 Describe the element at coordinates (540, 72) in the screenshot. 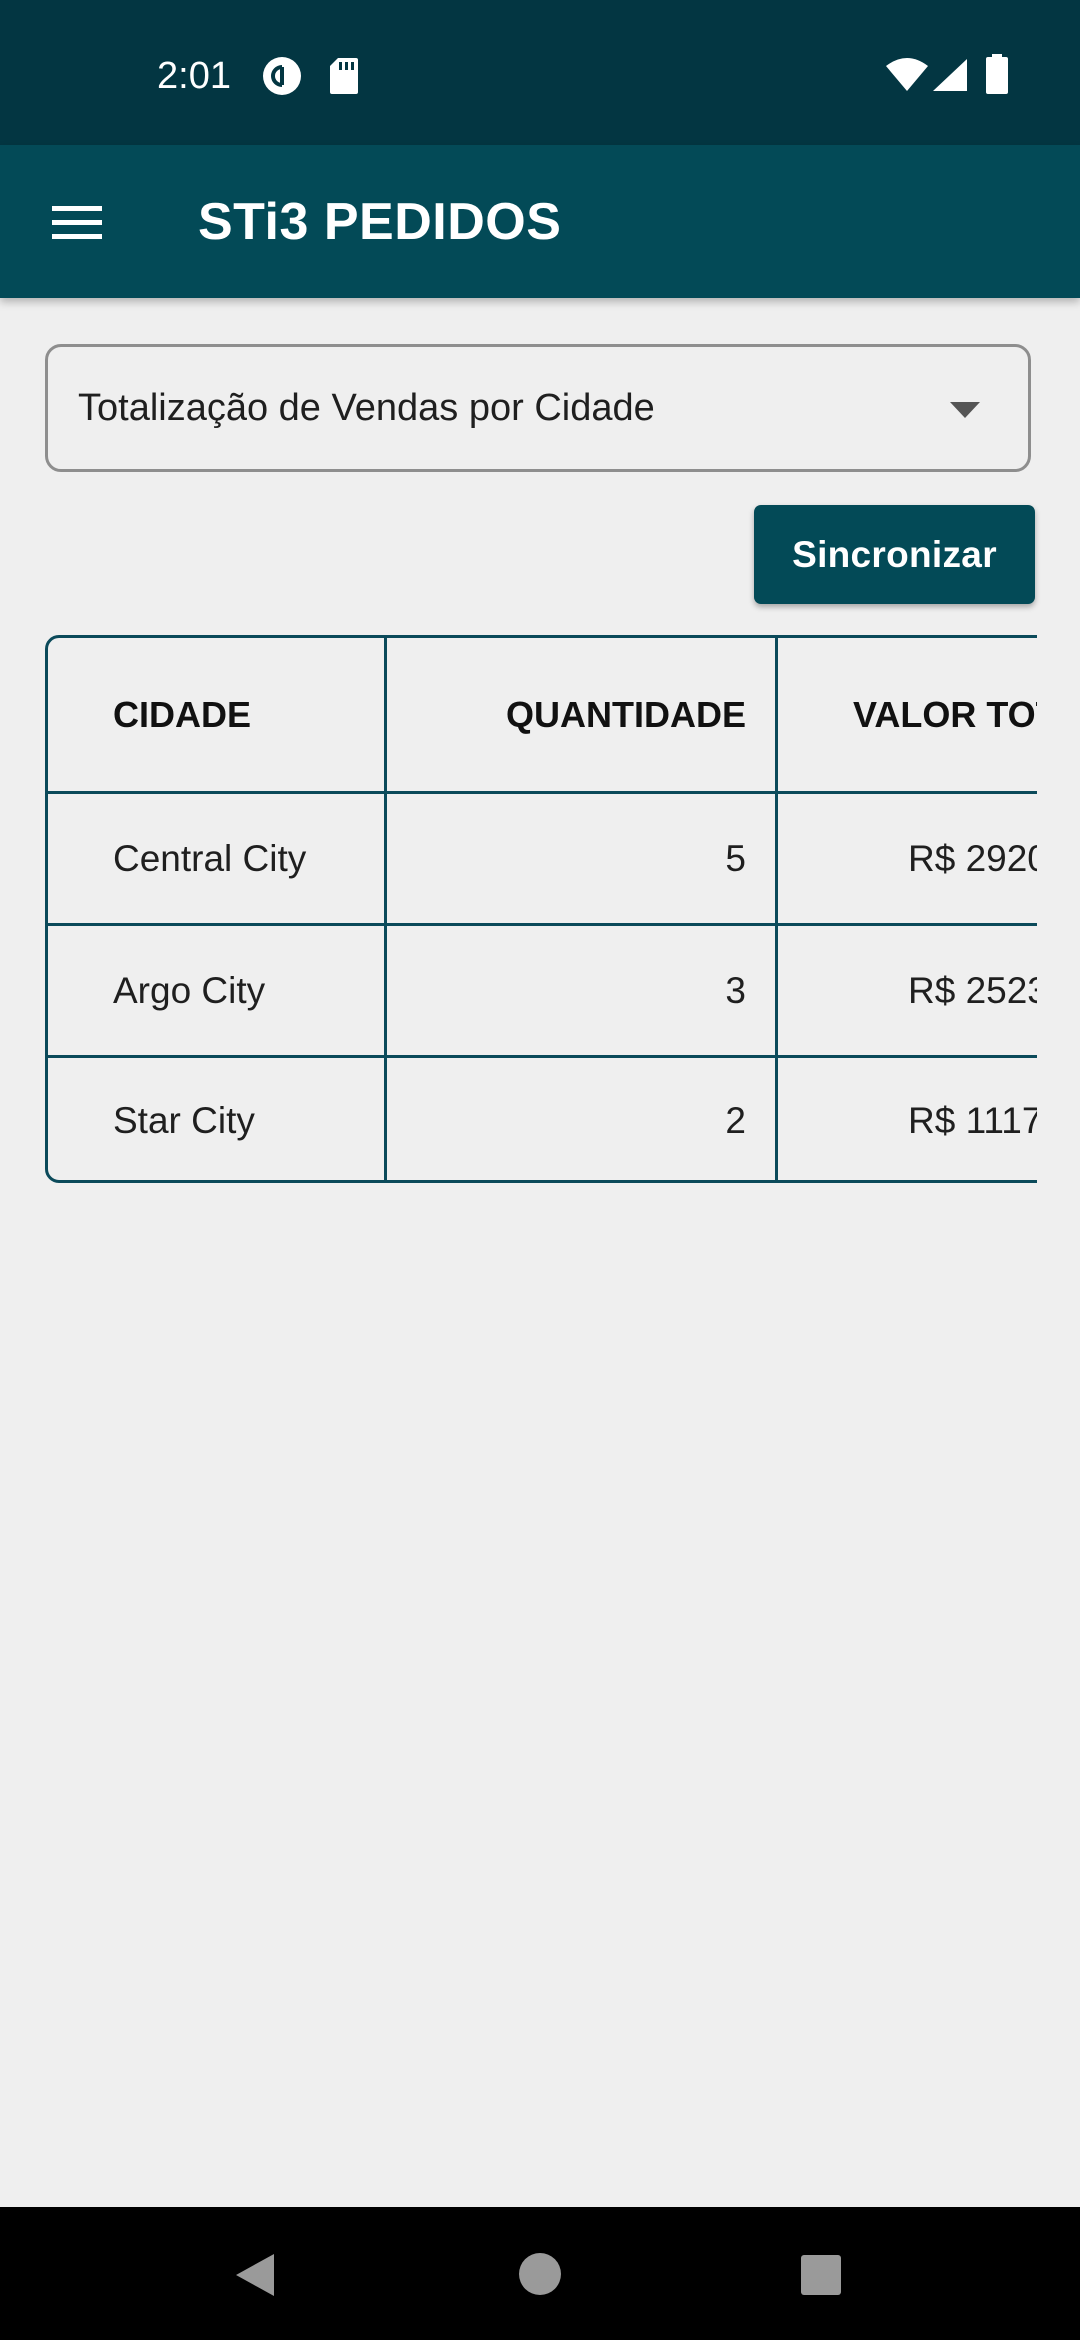

I see `status-bar: 2:01` at that location.